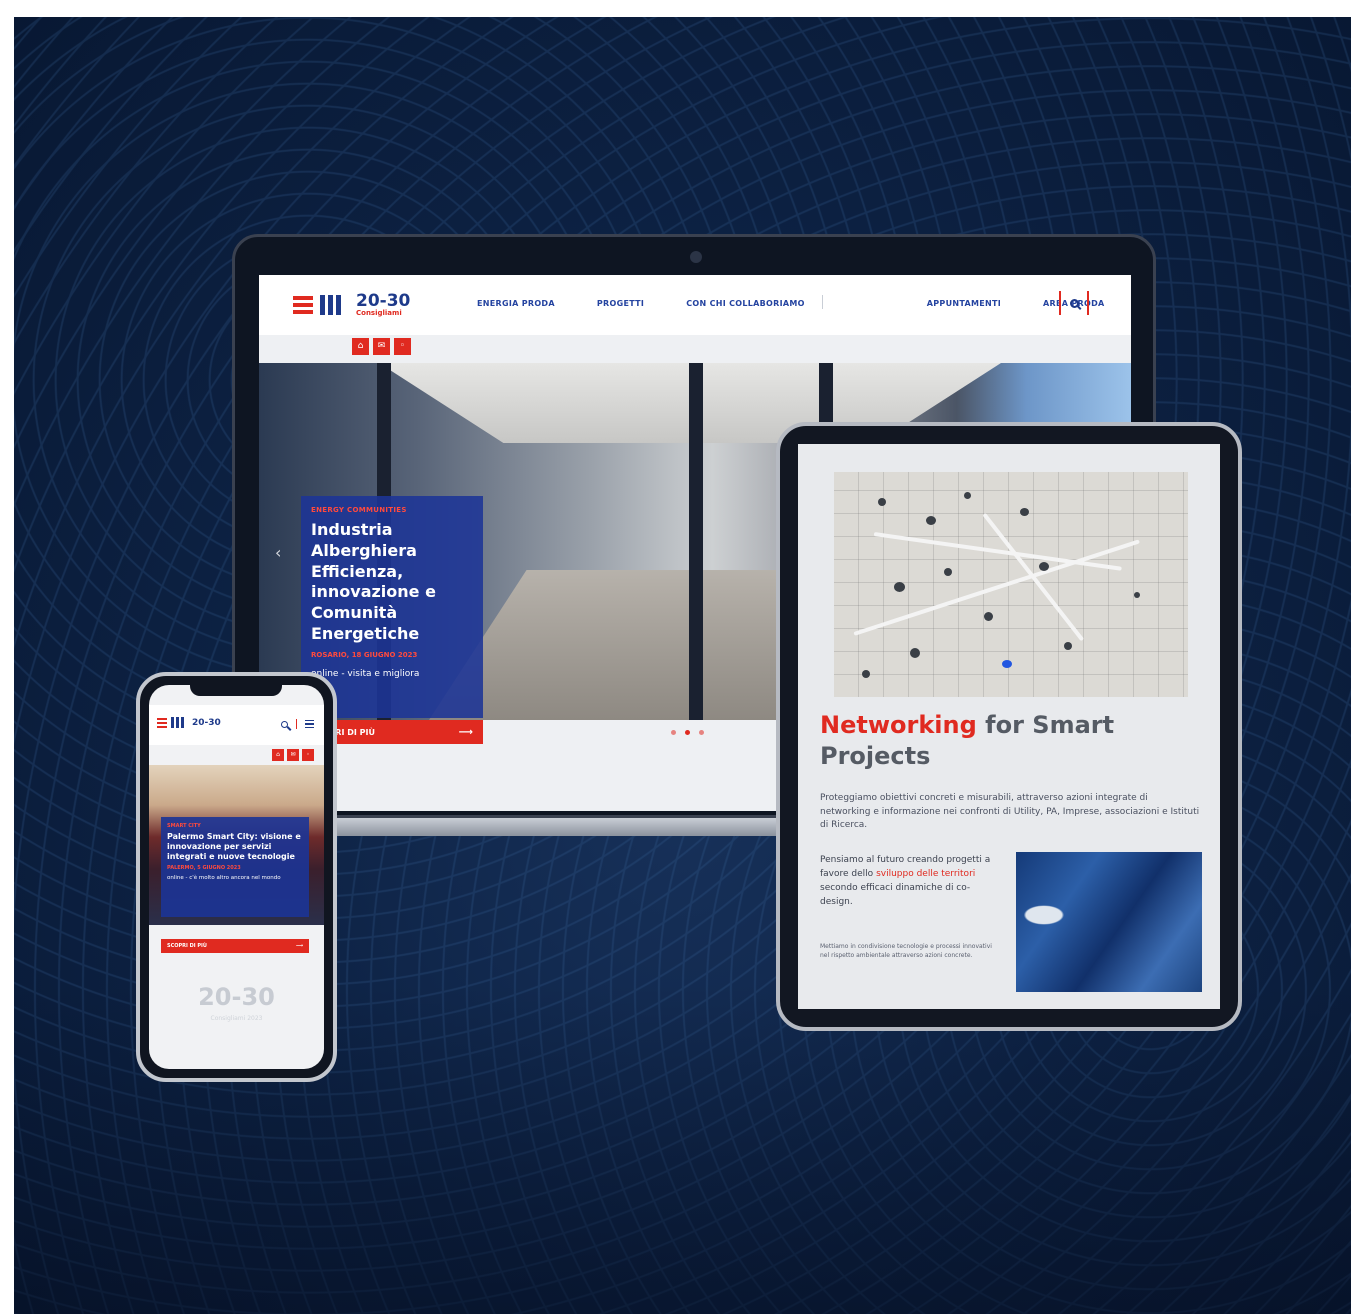  Describe the element at coordinates (379, 313) in the screenshot. I see `logo-subtitle: Consigliami` at that location.